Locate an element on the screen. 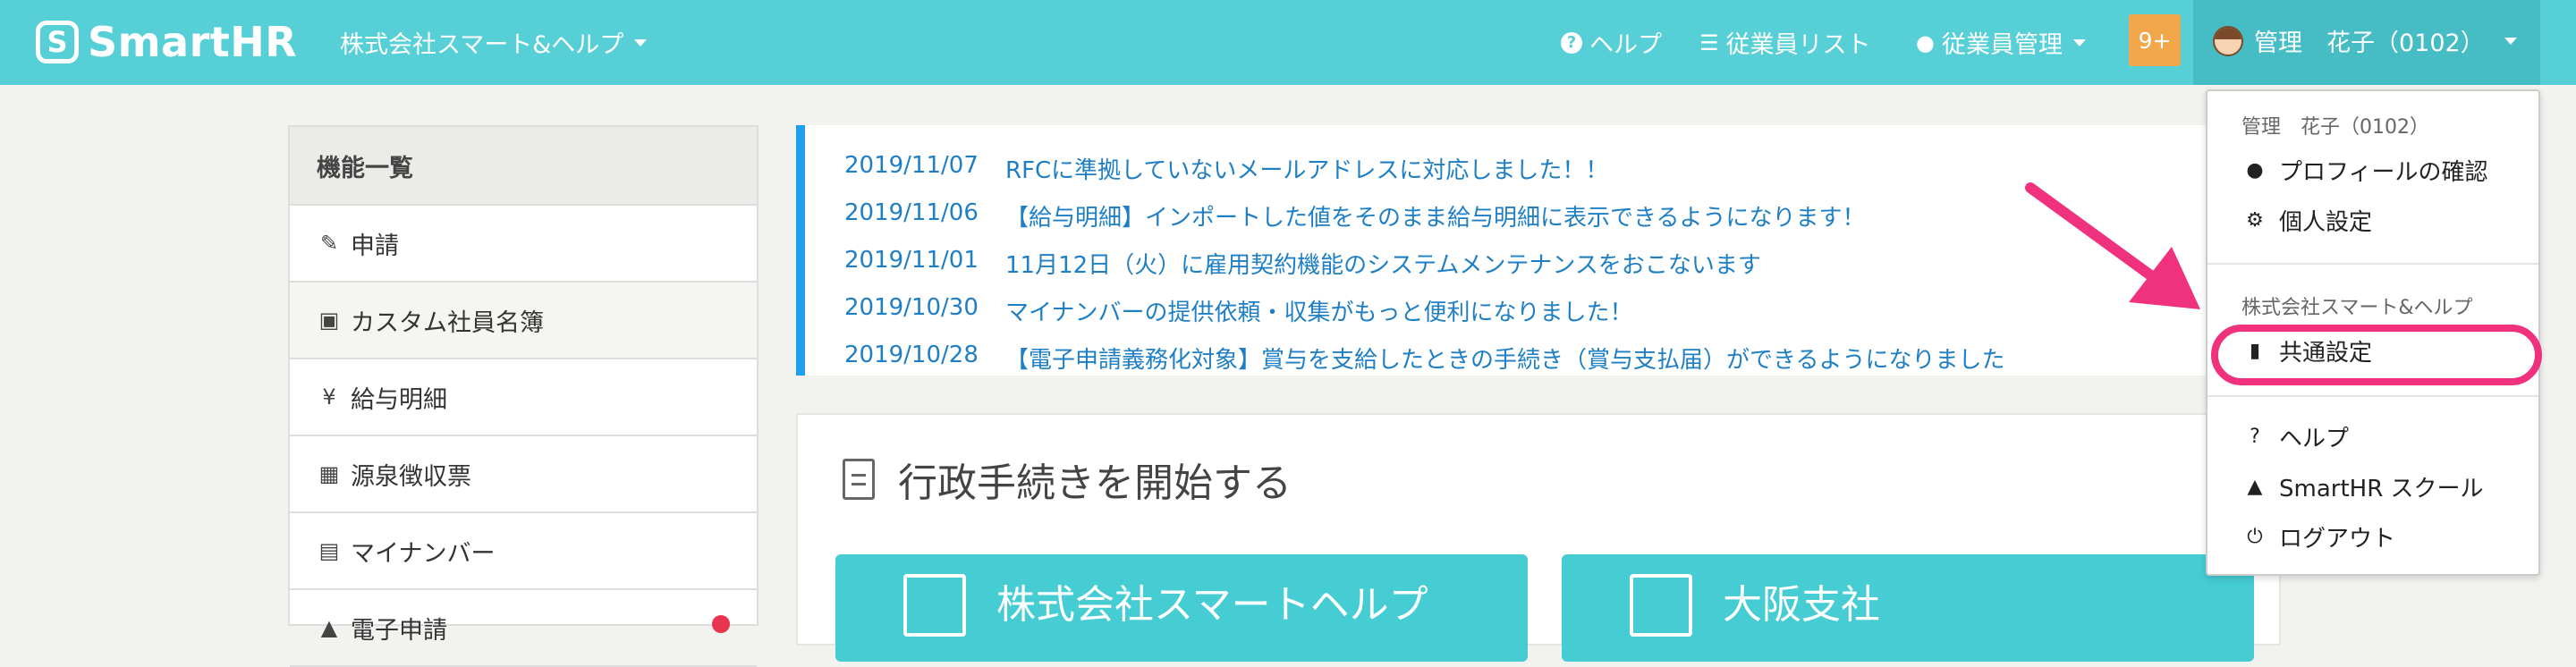 Image resolution: width=2576 pixels, height=667 pixels. news-date: 2019/11/06 is located at coordinates (911, 213).